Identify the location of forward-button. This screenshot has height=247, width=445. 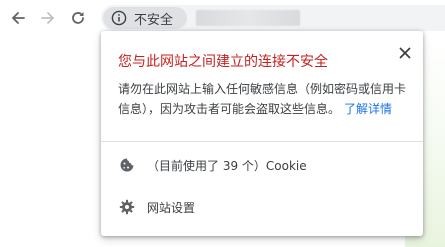
(48, 18).